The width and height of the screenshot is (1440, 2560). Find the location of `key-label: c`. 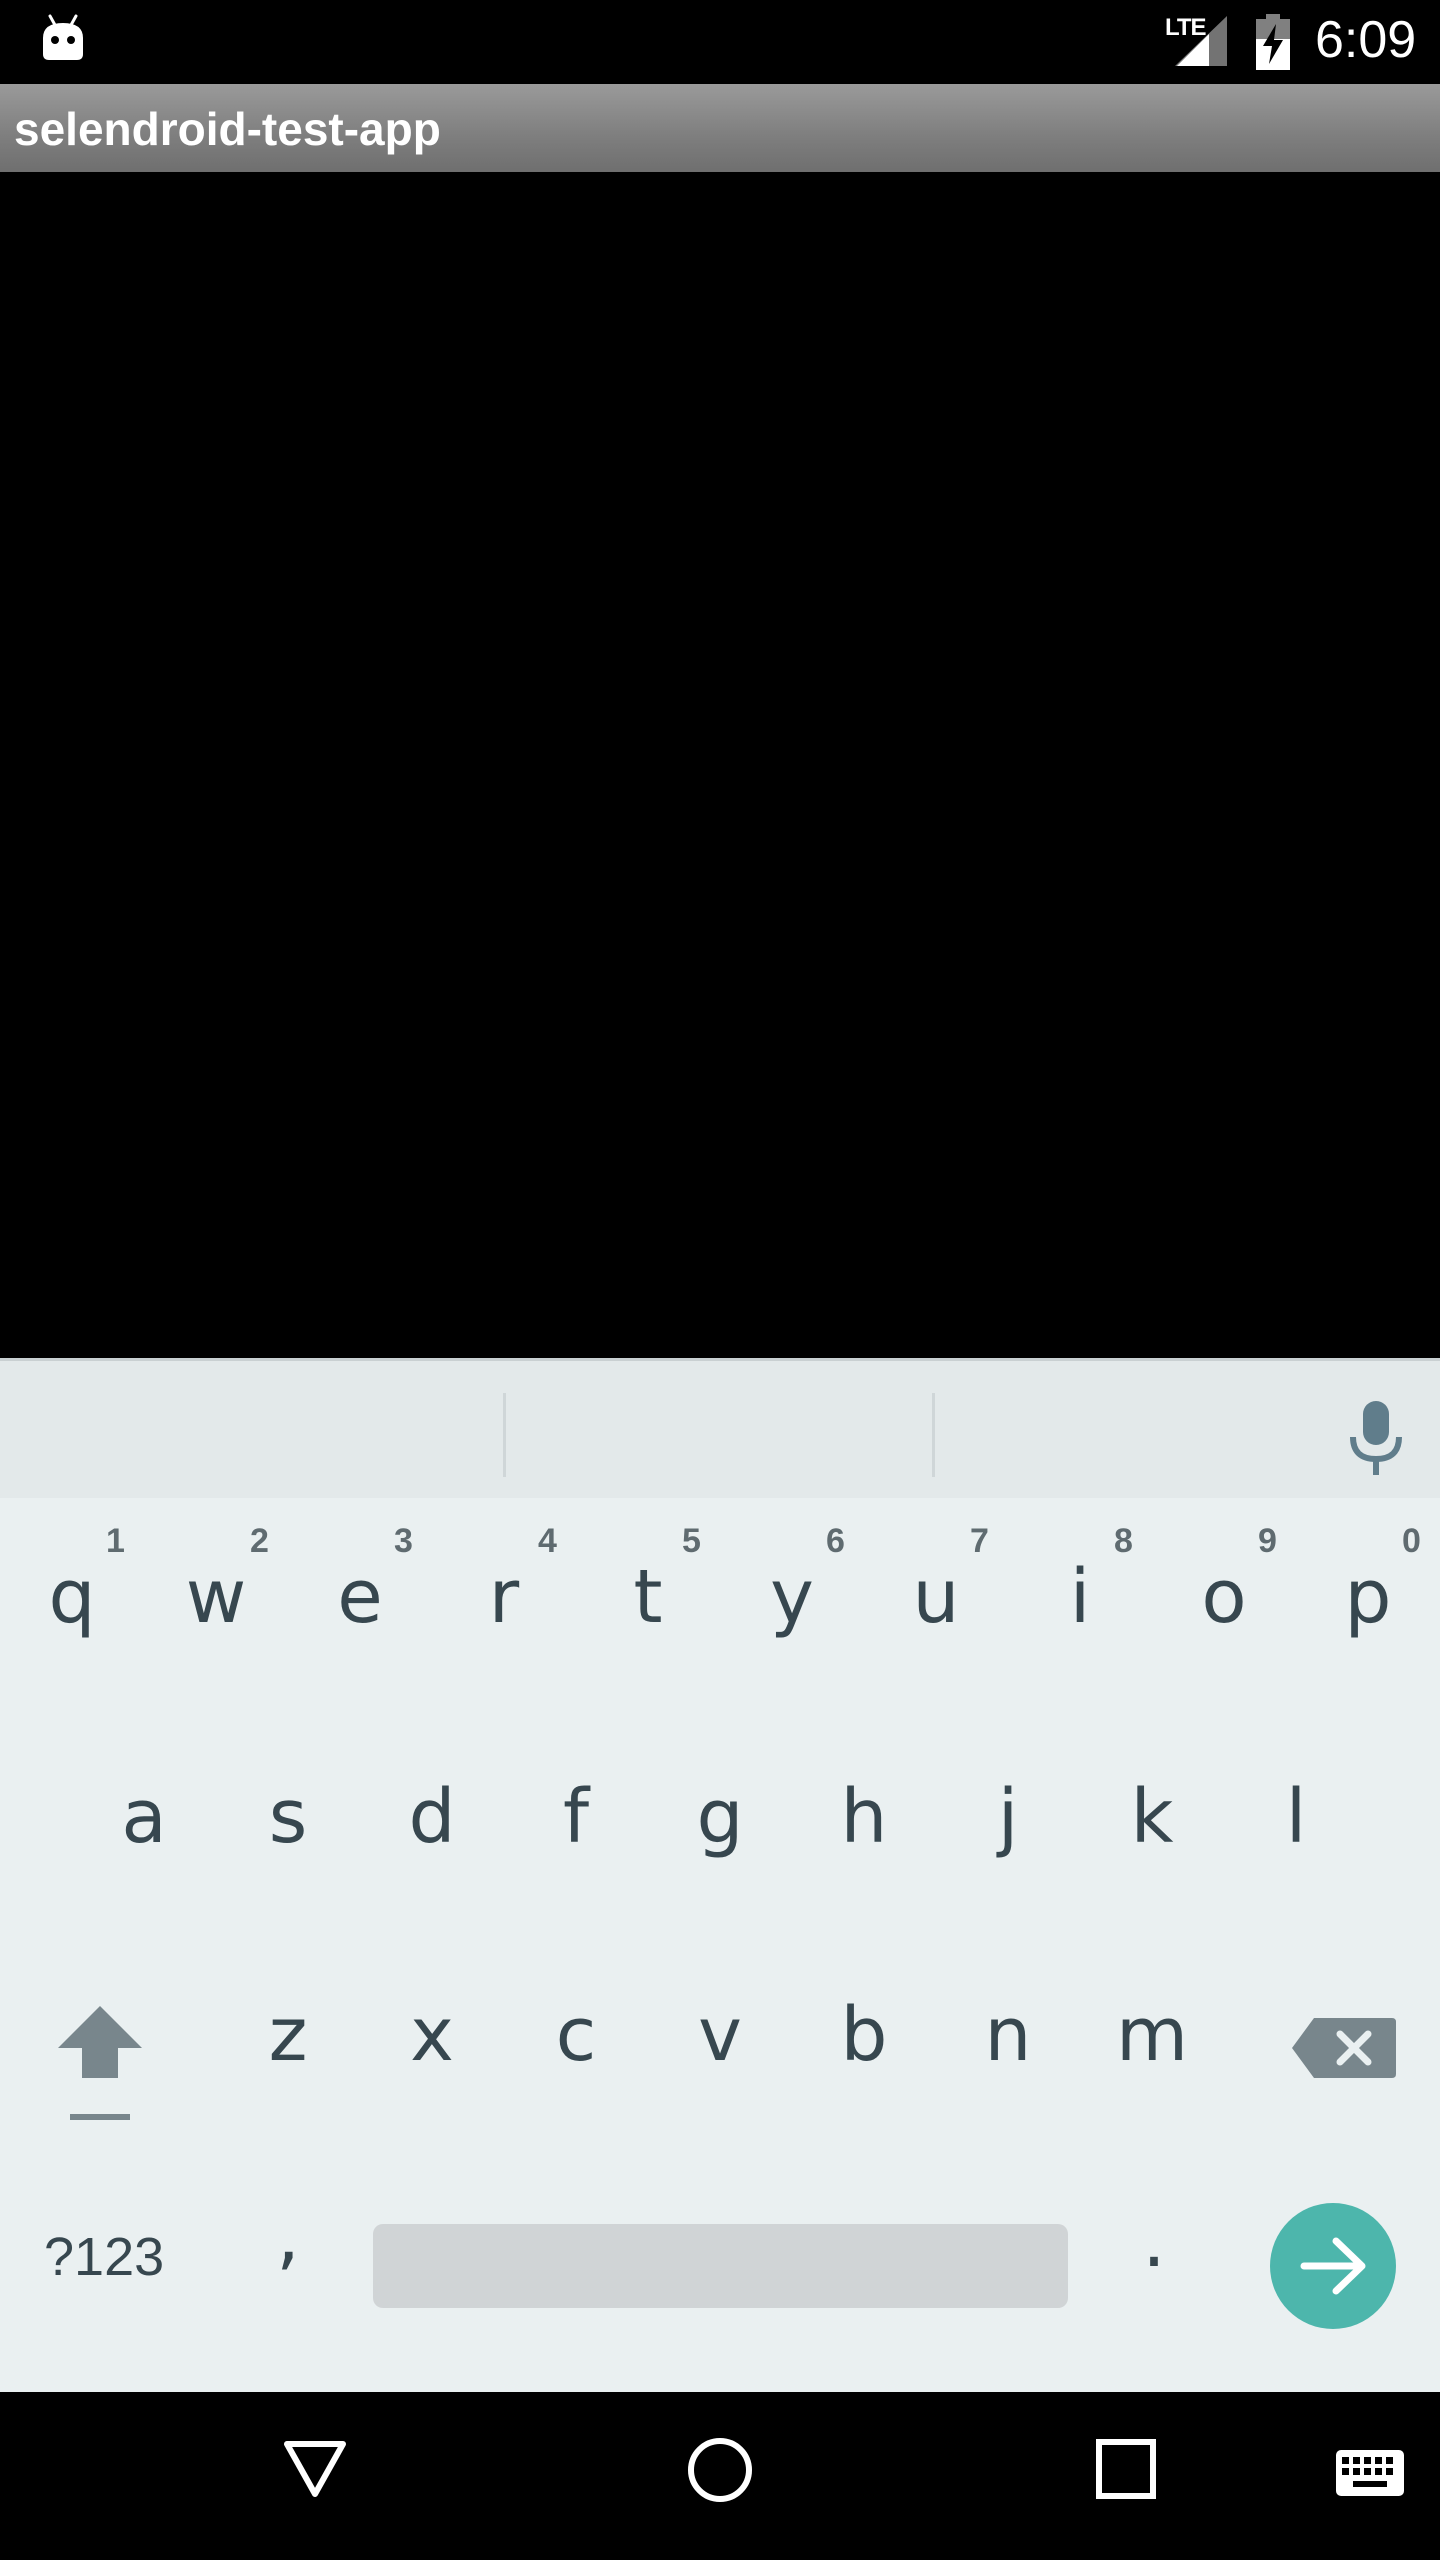

key-label: c is located at coordinates (576, 2035).